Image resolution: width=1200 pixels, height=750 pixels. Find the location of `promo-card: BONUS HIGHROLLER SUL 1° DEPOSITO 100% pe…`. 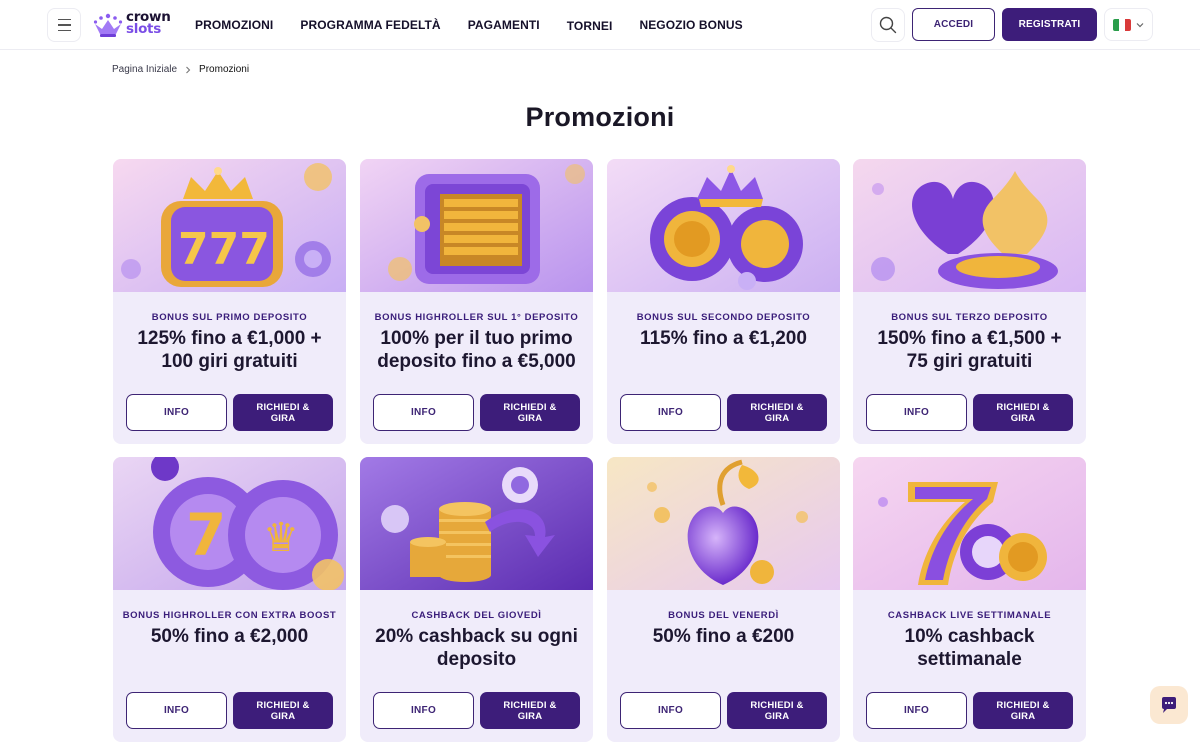

promo-card: BONUS HIGHROLLER SUL 1° DEPOSITO 100% pe… is located at coordinates (476, 301).